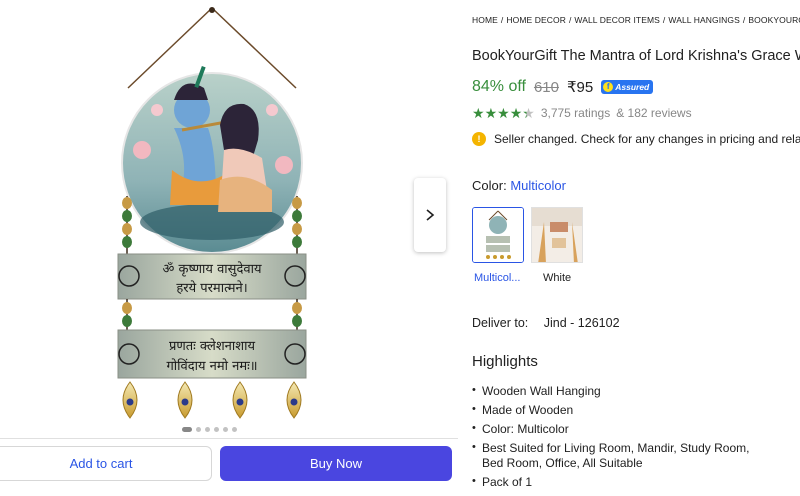  Describe the element at coordinates (479, 139) in the screenshot. I see `info-icon: !` at that location.